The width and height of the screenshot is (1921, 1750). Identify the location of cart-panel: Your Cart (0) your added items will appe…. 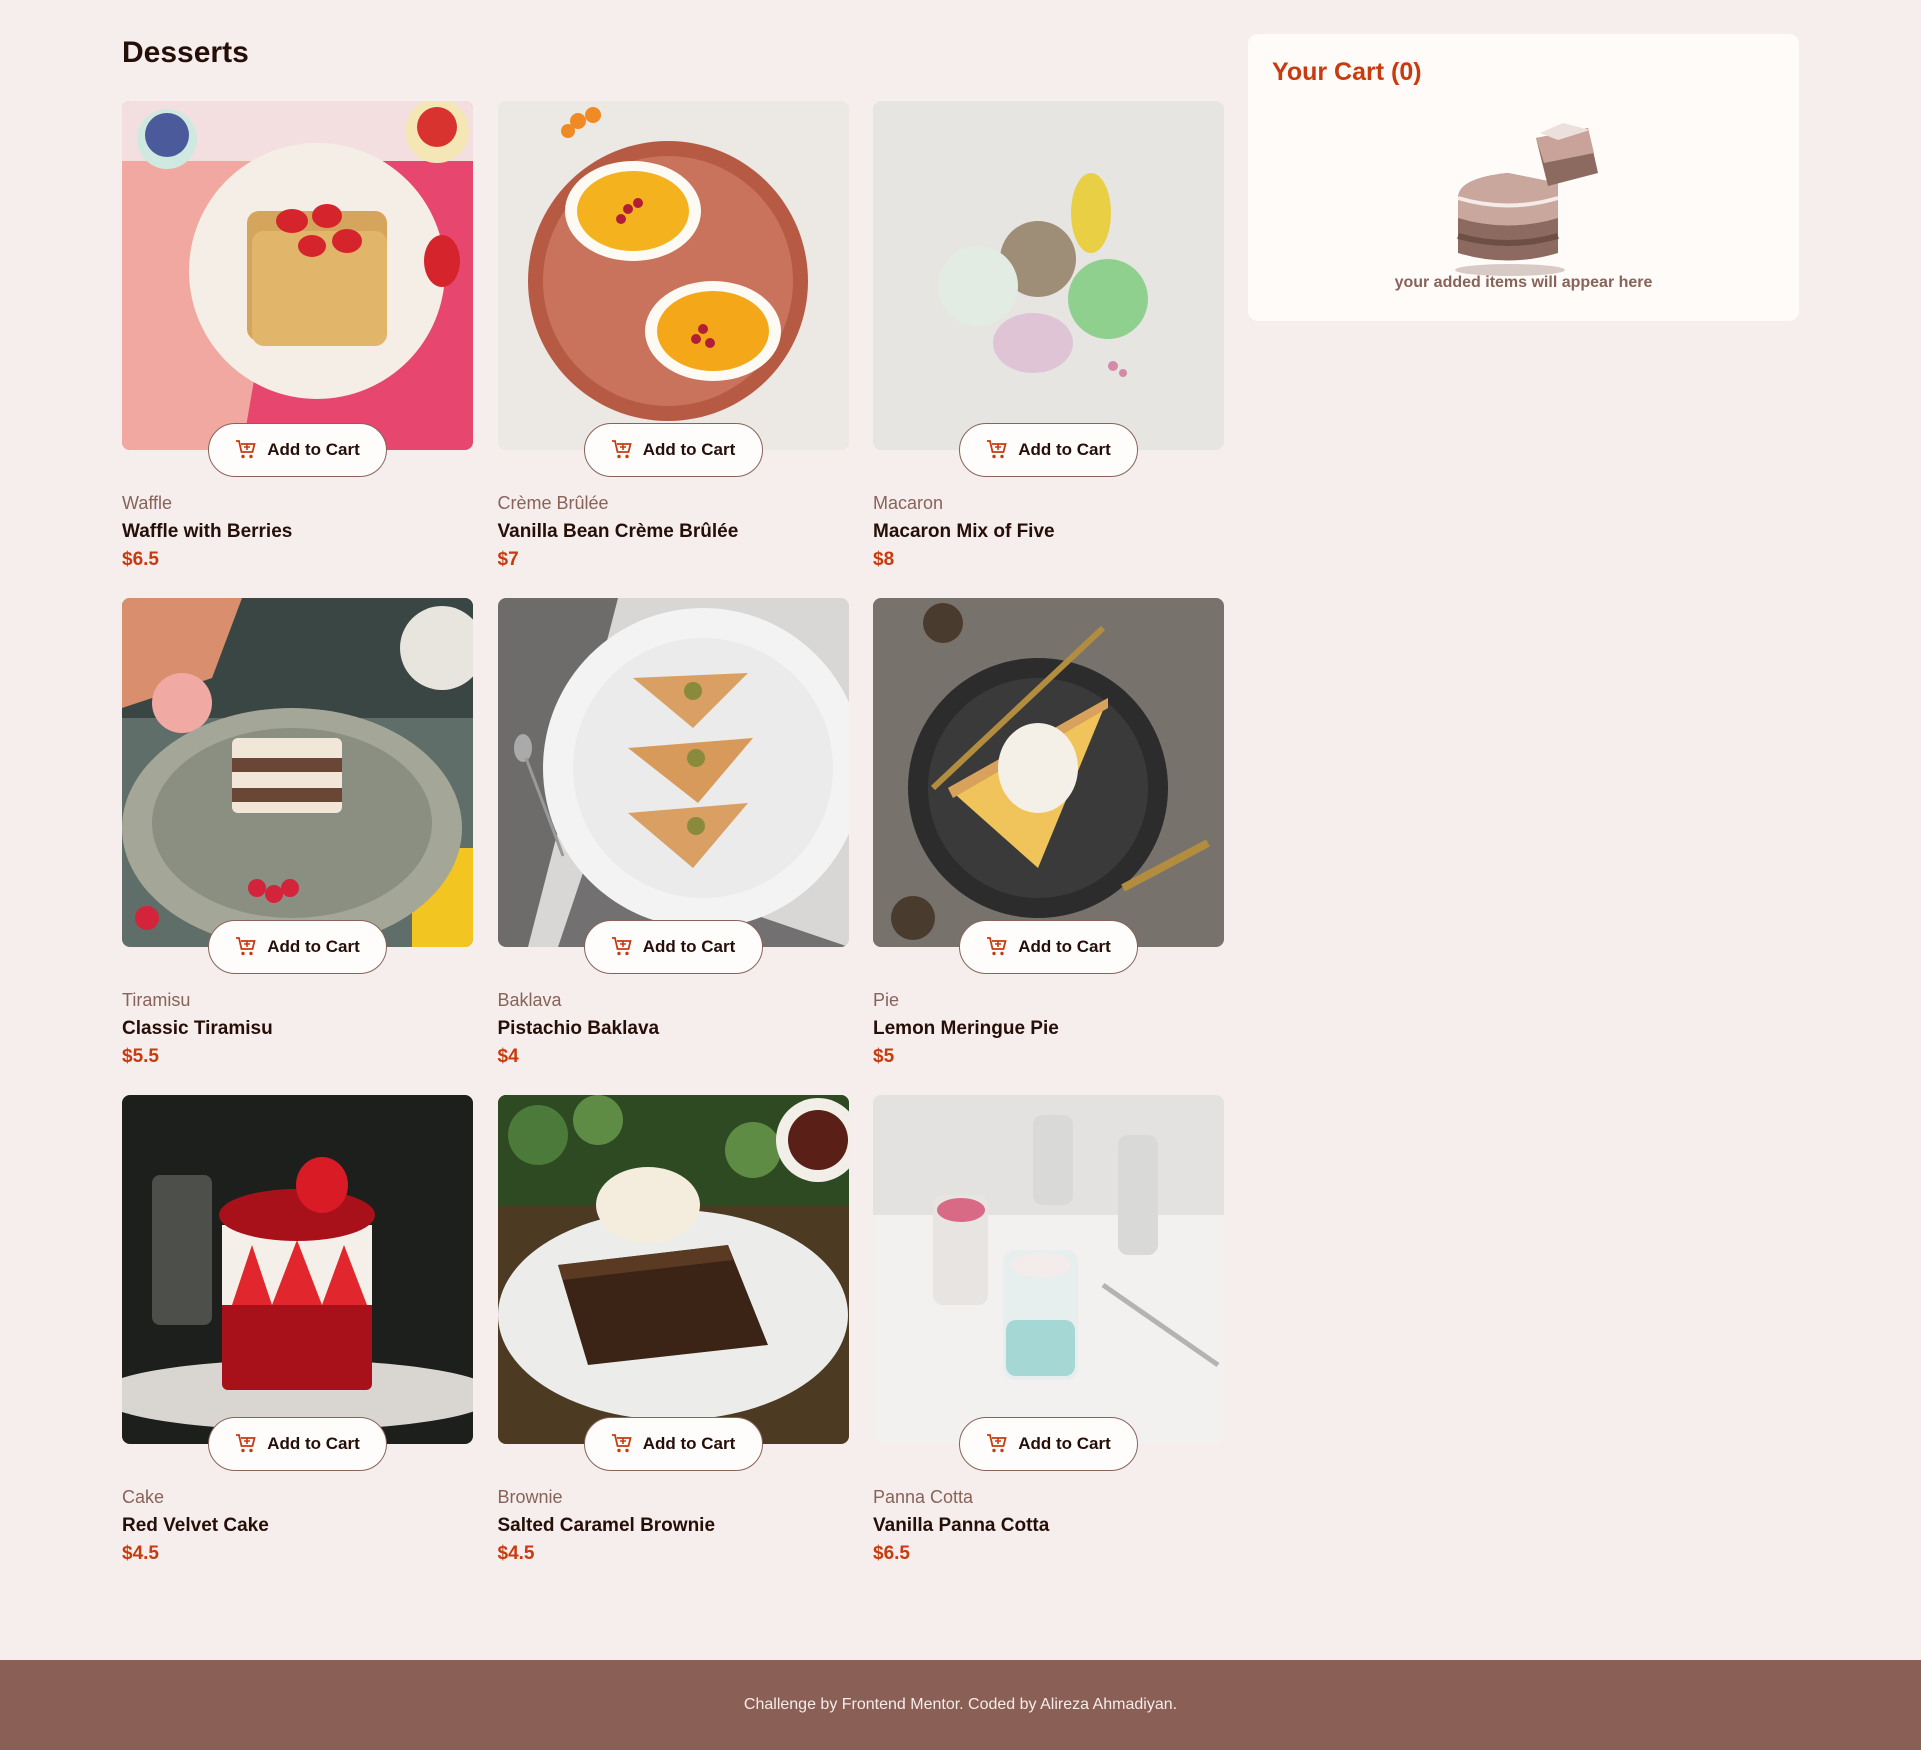
(1523, 177).